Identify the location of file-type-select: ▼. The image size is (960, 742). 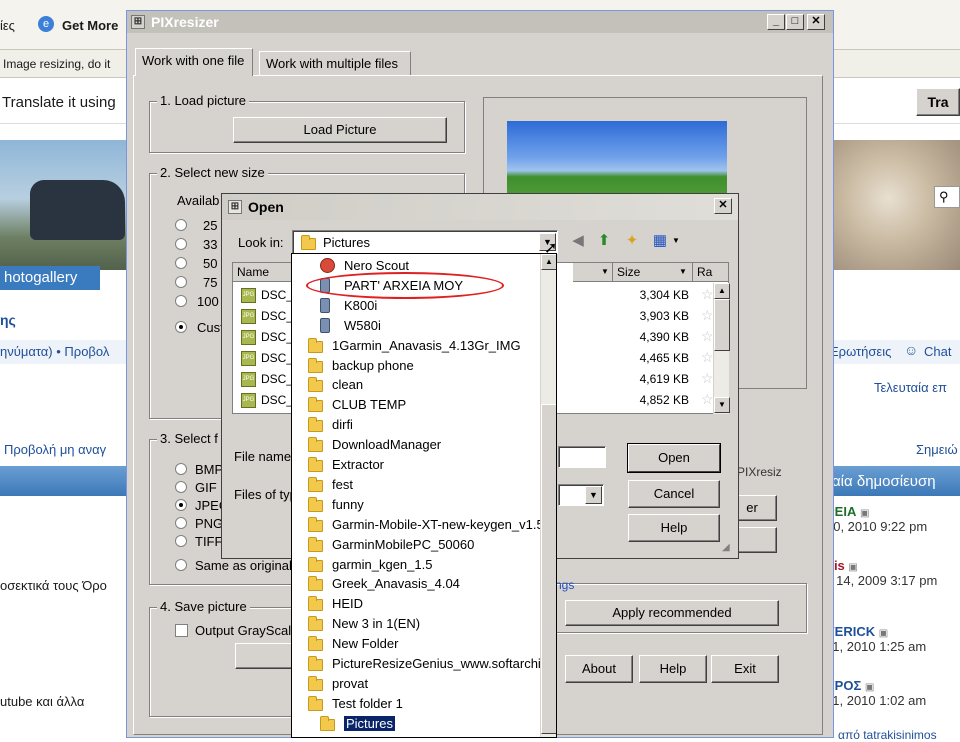
(581, 495).